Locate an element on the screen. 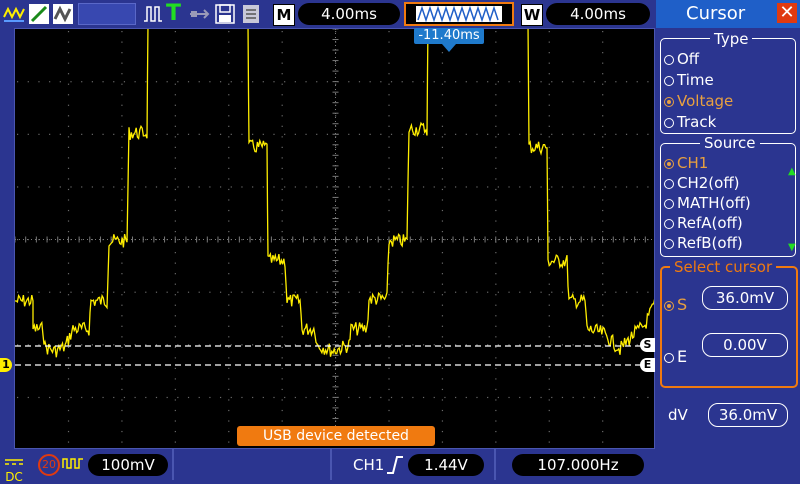 The width and height of the screenshot is (800, 484). cursor-s-marker: S is located at coordinates (647, 345).